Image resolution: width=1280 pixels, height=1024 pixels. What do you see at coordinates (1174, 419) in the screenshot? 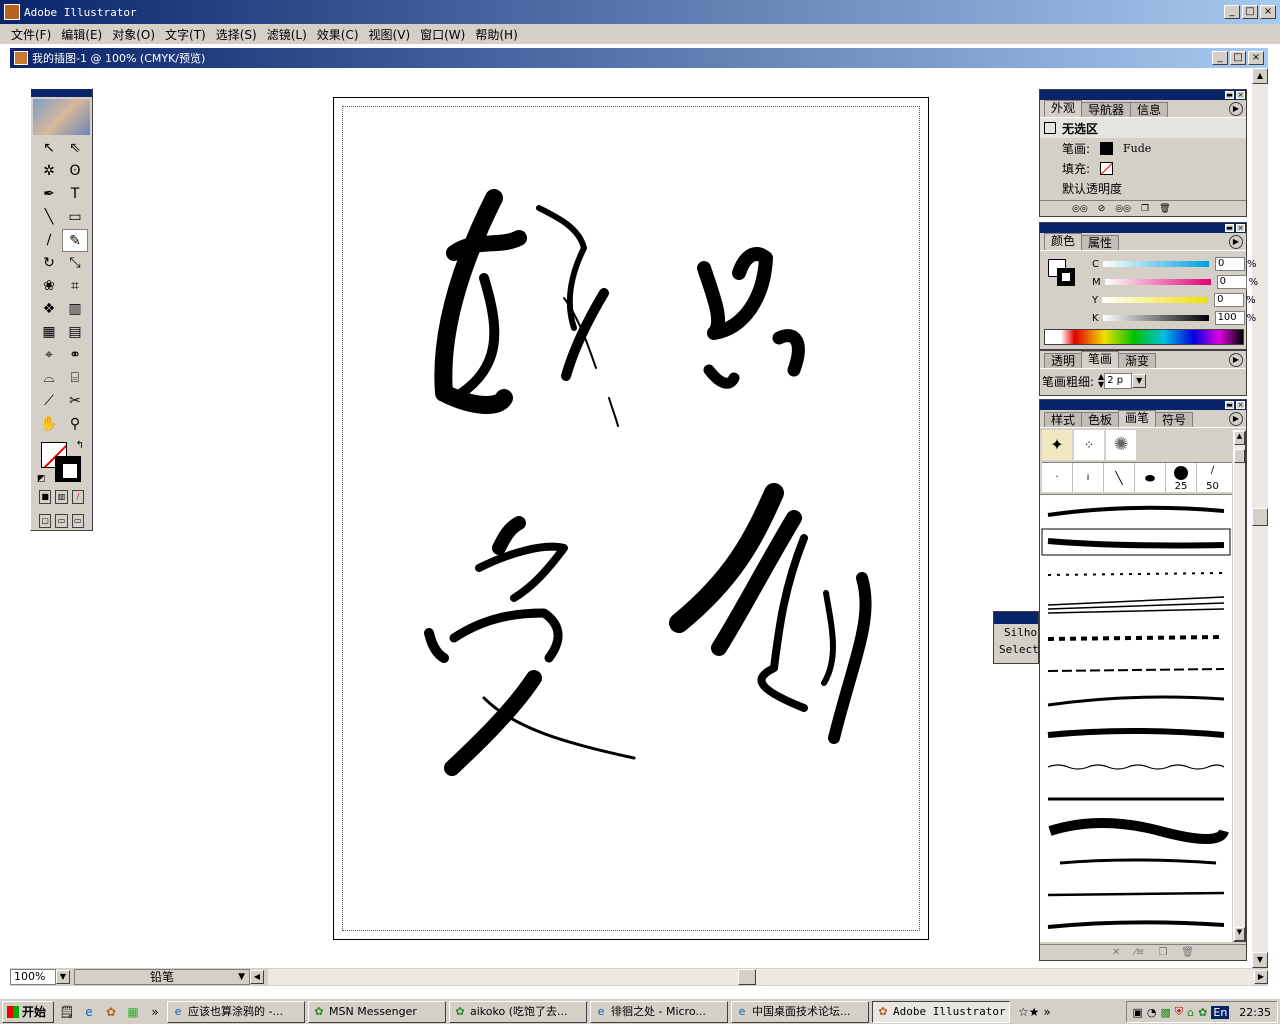
I see `tab-symbols: 符号` at bounding box center [1174, 419].